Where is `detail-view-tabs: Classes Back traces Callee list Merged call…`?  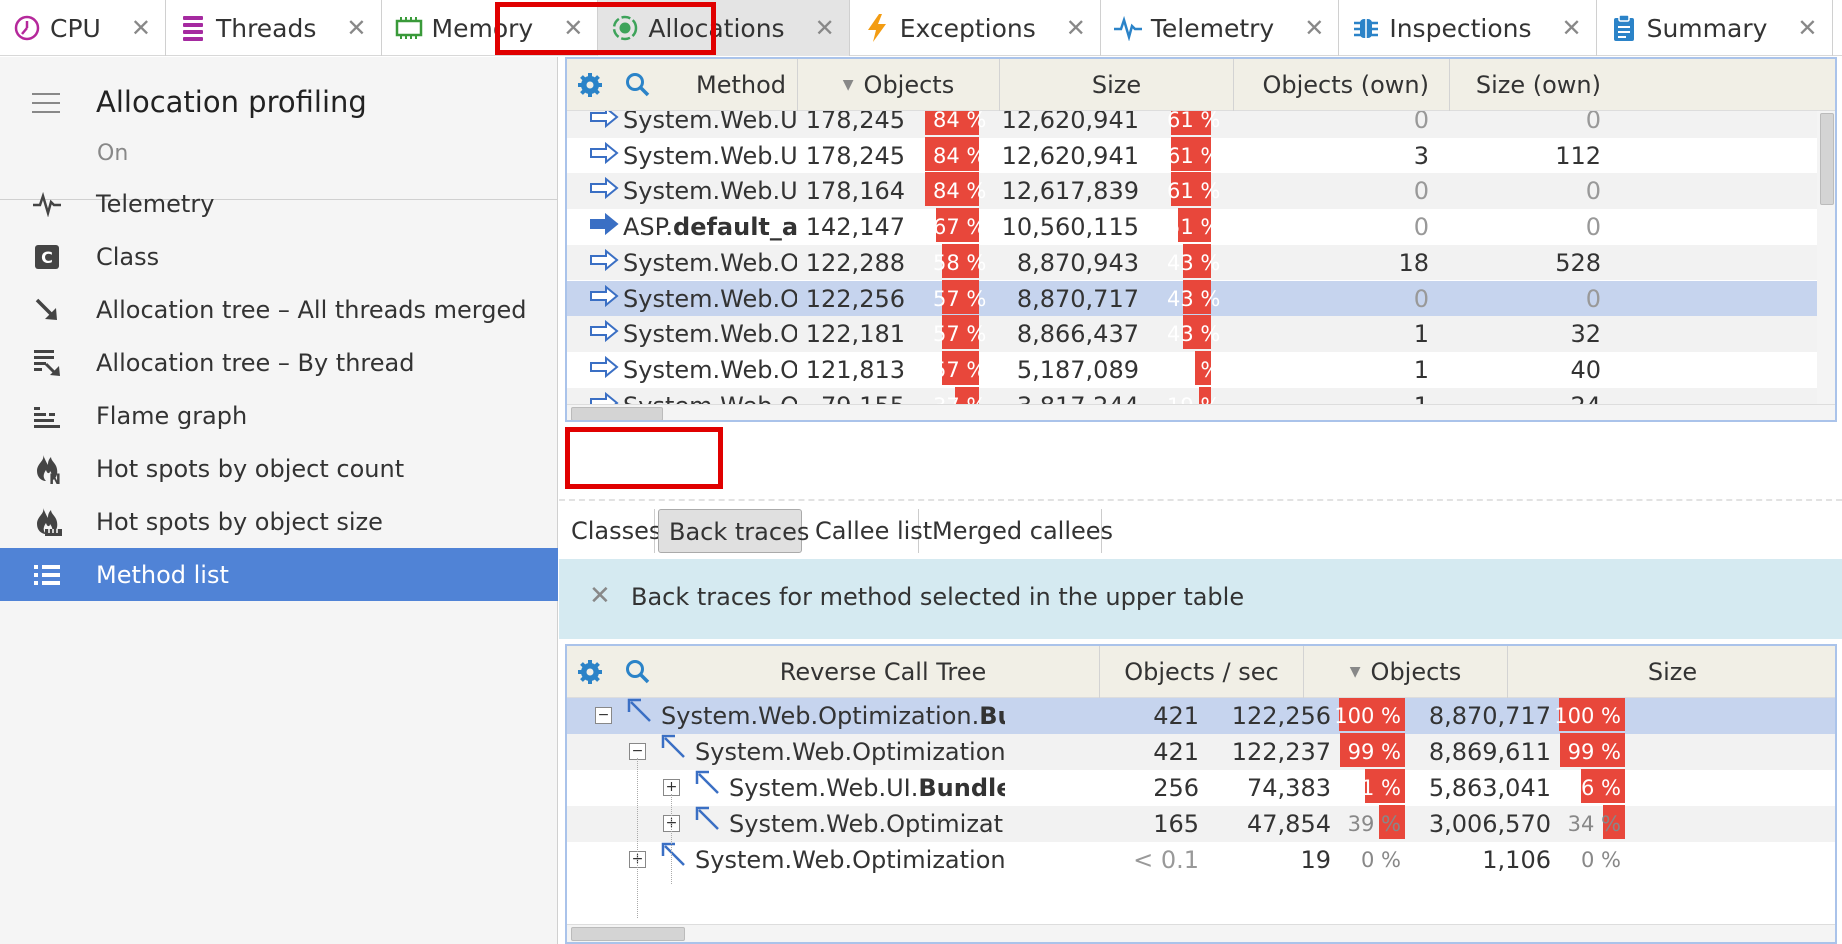 detail-view-tabs: Classes Back traces Callee list Merged call… is located at coordinates (1200, 527).